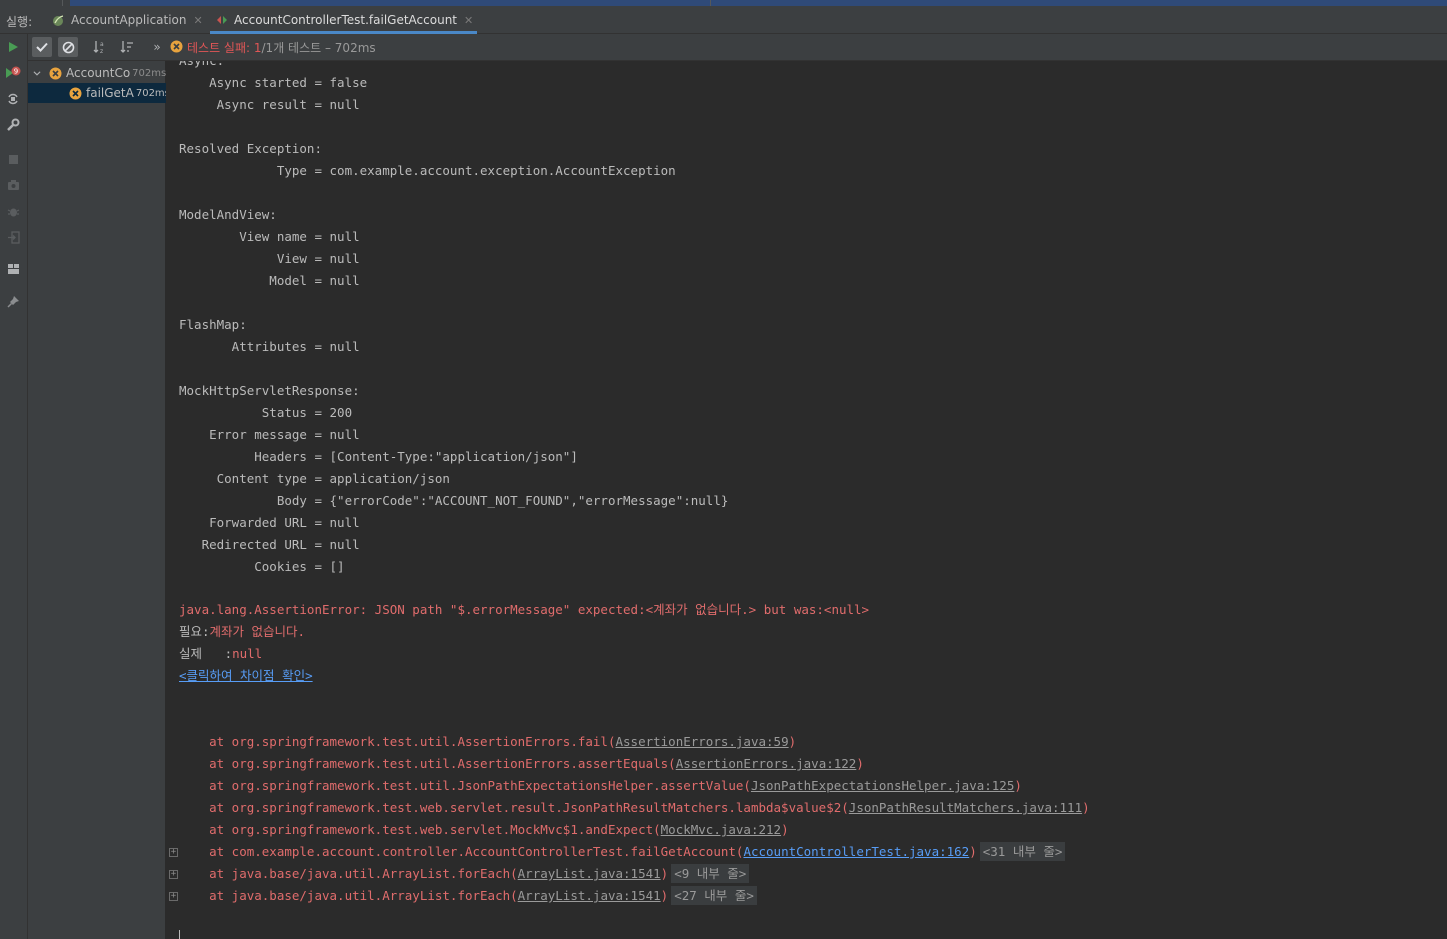 This screenshot has height=939, width=1447. Describe the element at coordinates (882, 785) in the screenshot. I see `source-link: JsonPathExpectationsHelper.java:125` at that location.